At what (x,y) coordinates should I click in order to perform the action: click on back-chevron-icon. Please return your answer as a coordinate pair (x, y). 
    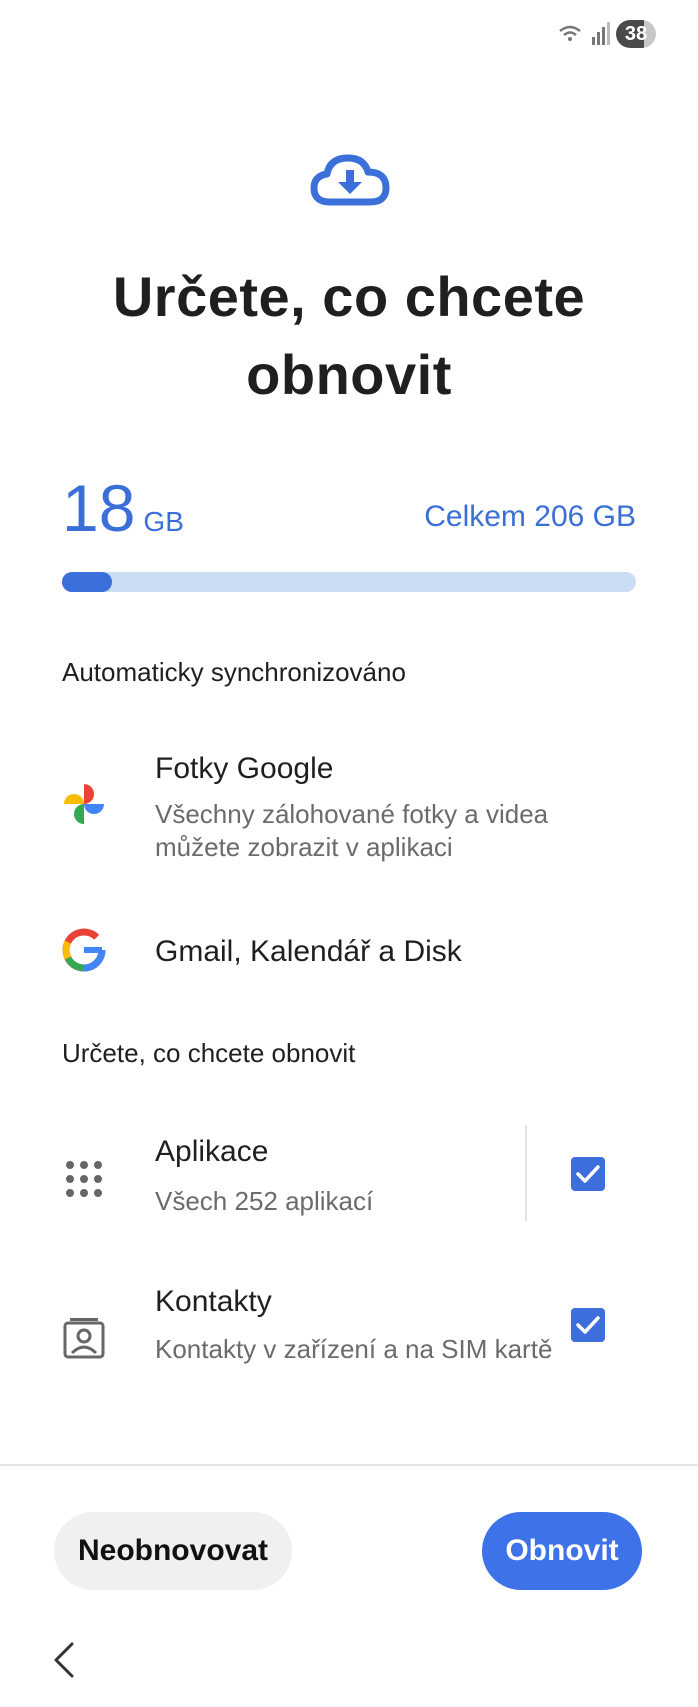
    Looking at the image, I should click on (63, 1660).